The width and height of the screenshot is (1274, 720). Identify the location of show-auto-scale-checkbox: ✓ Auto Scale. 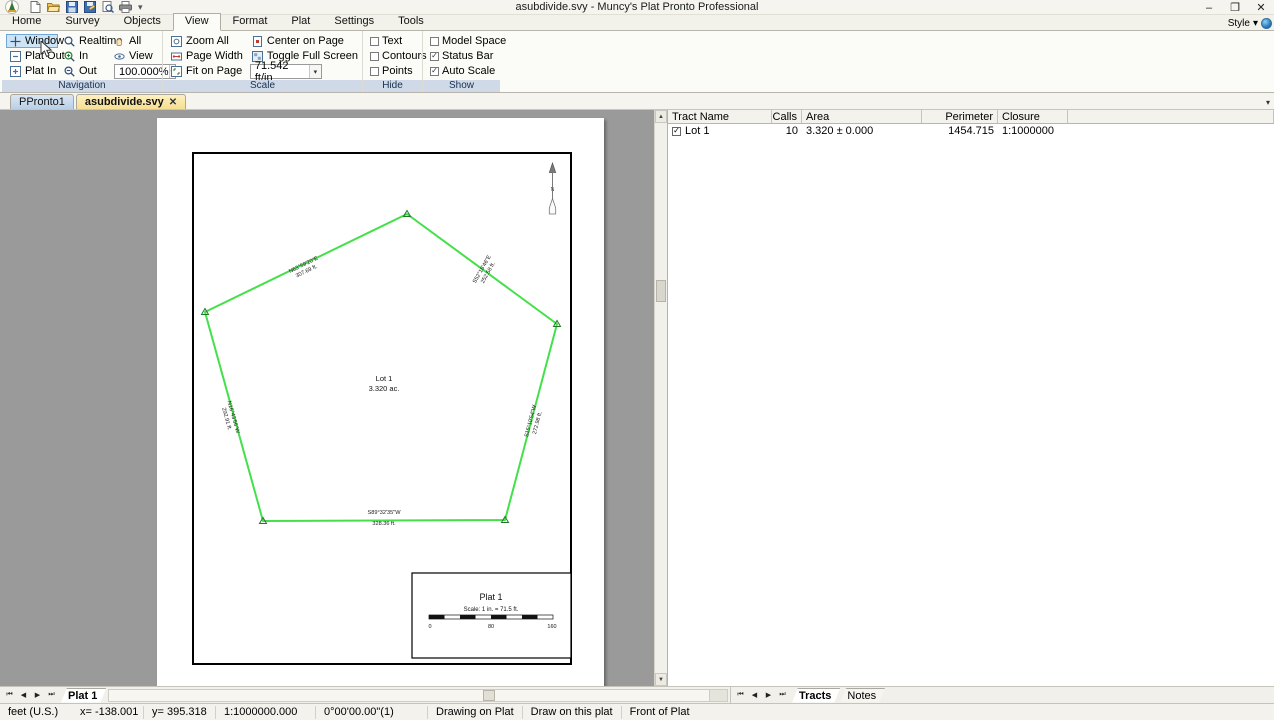
(461, 71).